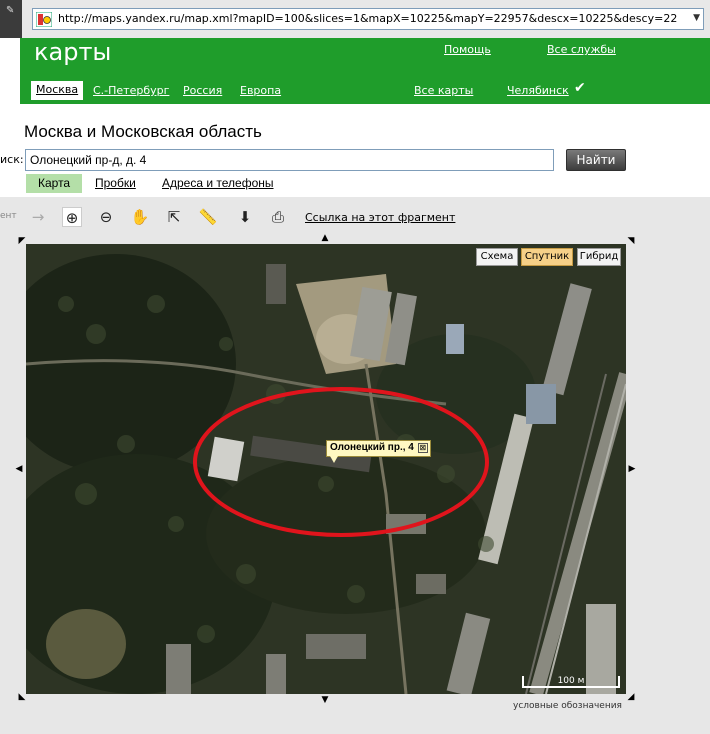  Describe the element at coordinates (44, 19) in the screenshot. I see `favicon-icon` at that location.